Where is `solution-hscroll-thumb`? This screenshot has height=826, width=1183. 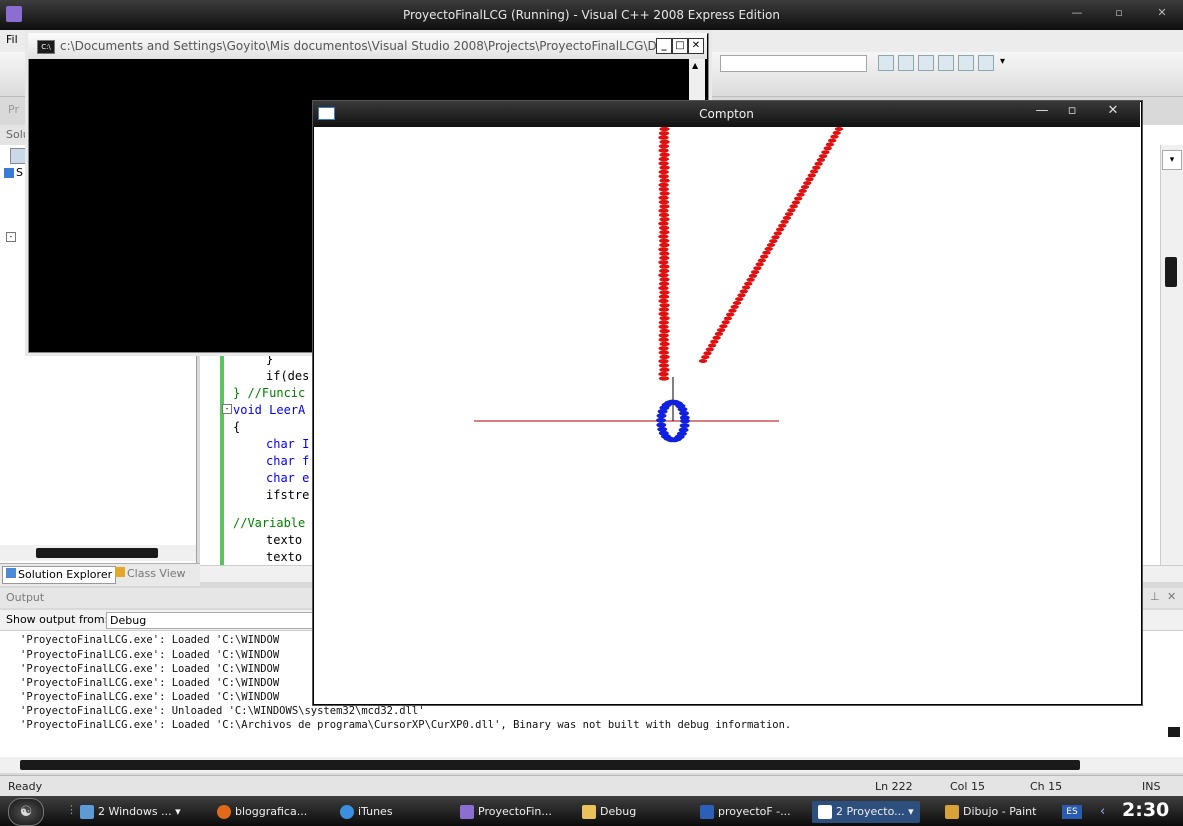
solution-hscroll-thumb is located at coordinates (97, 553).